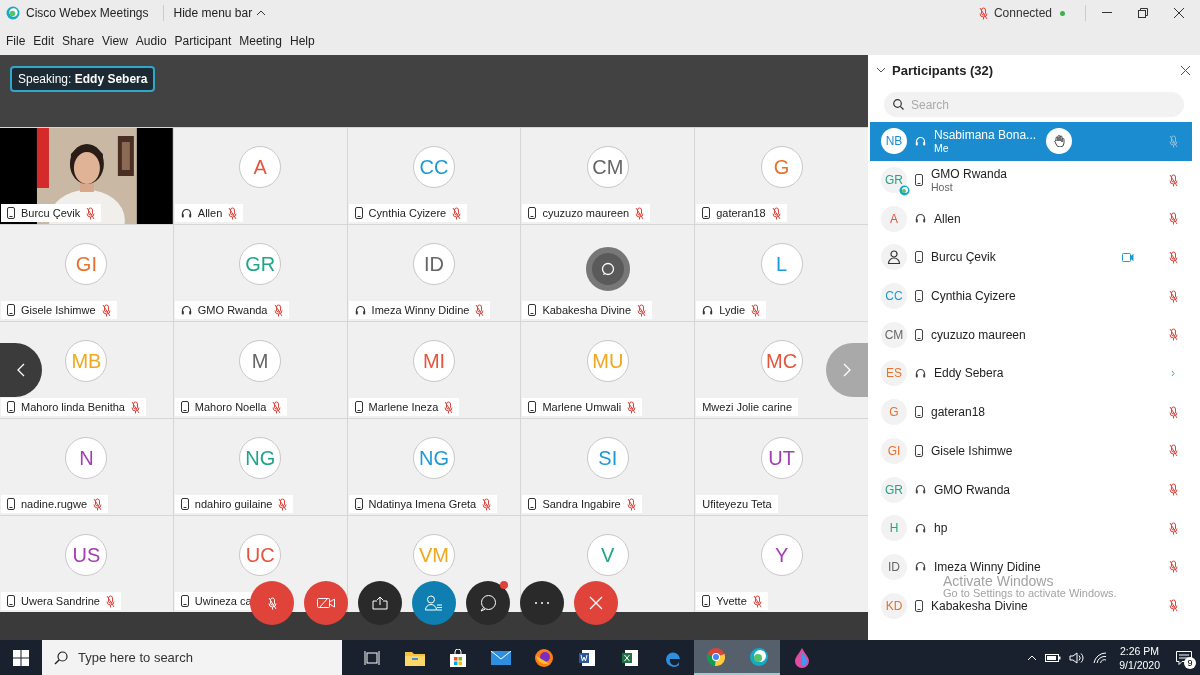 Image resolution: width=1200 pixels, height=675 pixels. What do you see at coordinates (86, 458) in the screenshot?
I see `avatar: N` at bounding box center [86, 458].